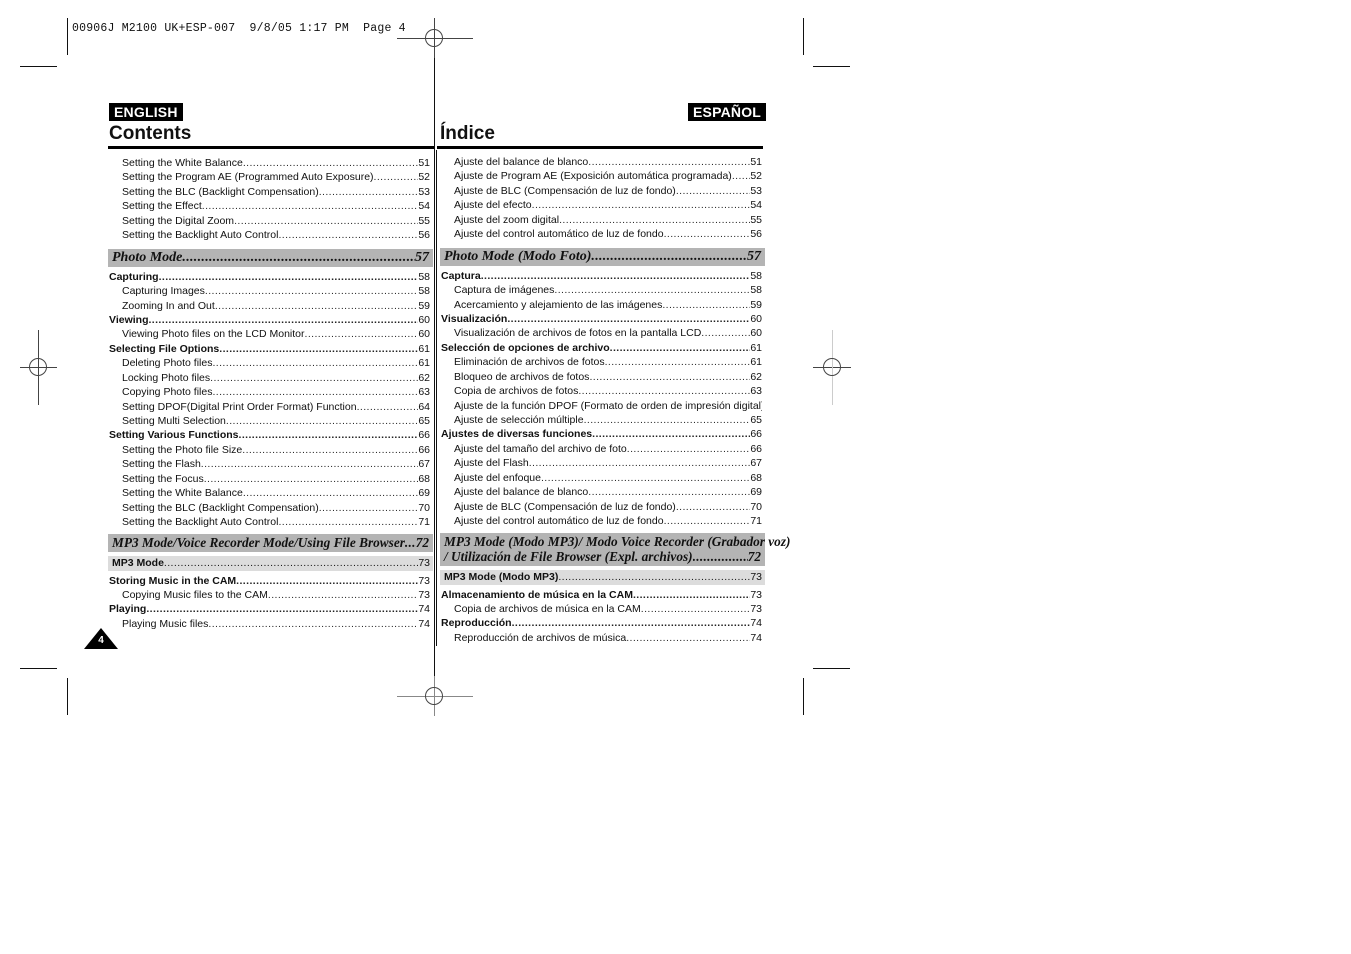 This screenshot has width=1351, height=954. I want to click on section-header-photo-mode: Photo Mode (Modo Foto) 57, so click(602, 256).